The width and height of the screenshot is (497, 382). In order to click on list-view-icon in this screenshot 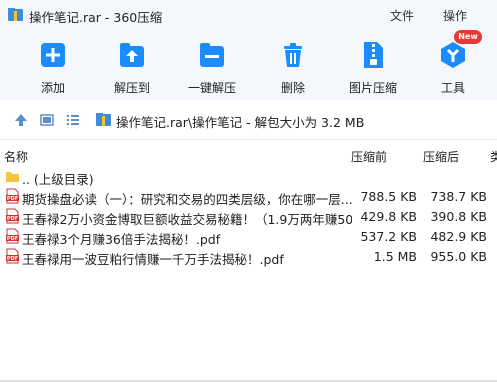, I will do `click(73, 120)`.